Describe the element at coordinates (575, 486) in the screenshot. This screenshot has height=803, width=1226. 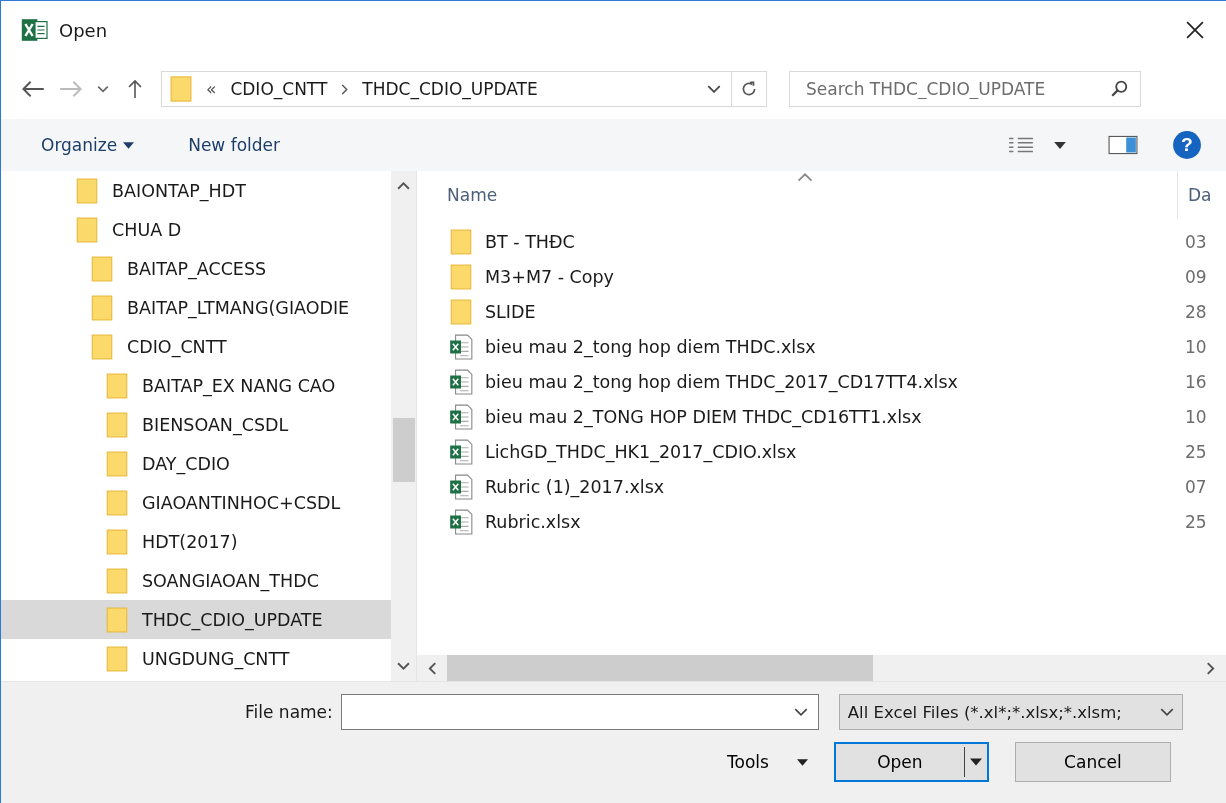
I see `file-name: Rubric (1)_2017.xlsx` at that location.